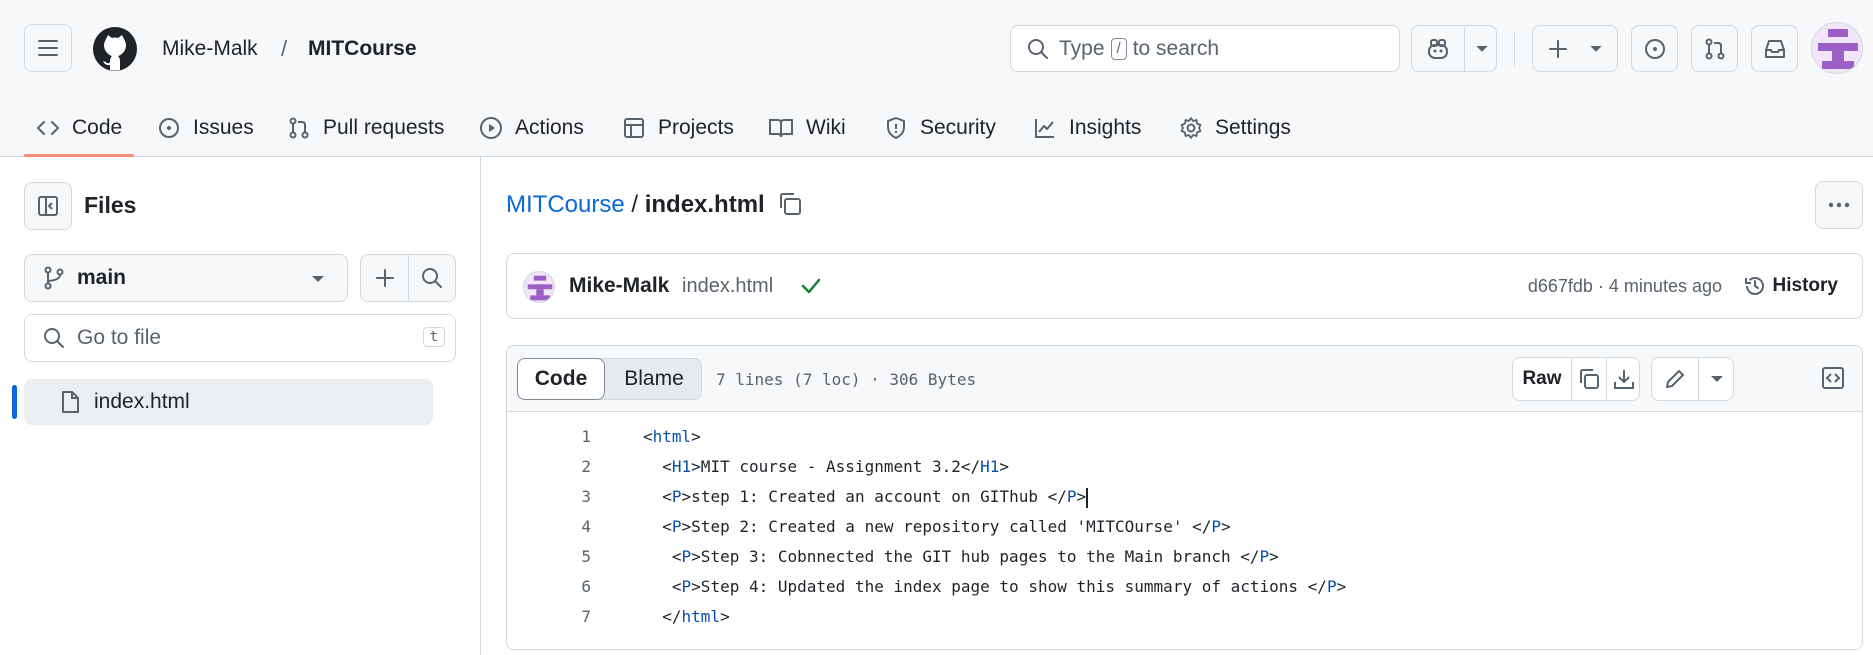 The image size is (1873, 655). I want to click on table-icon, so click(634, 128).